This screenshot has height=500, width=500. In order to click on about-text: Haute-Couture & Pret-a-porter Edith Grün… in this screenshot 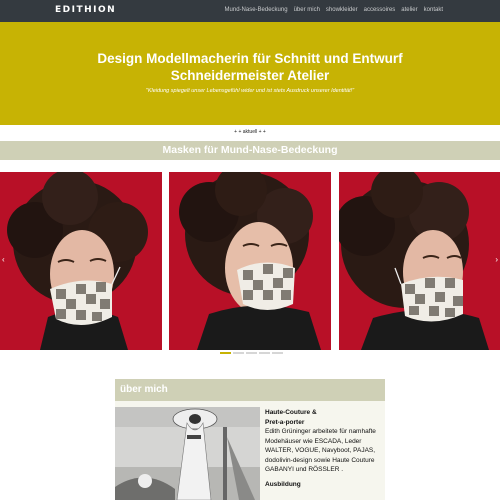, I will do `click(324, 448)`.